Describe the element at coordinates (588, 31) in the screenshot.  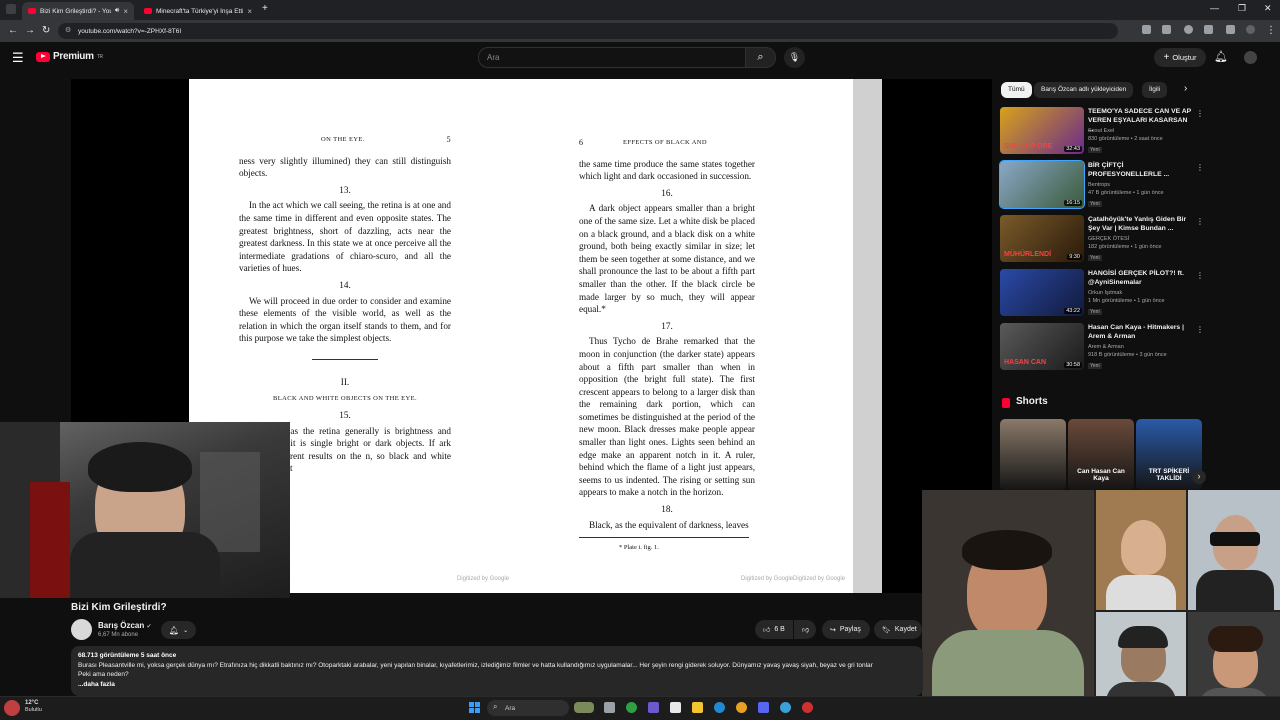
I see `address-bar: ⚙︎ youtube.com/watch?v=-ZPHXf-8T6I` at that location.